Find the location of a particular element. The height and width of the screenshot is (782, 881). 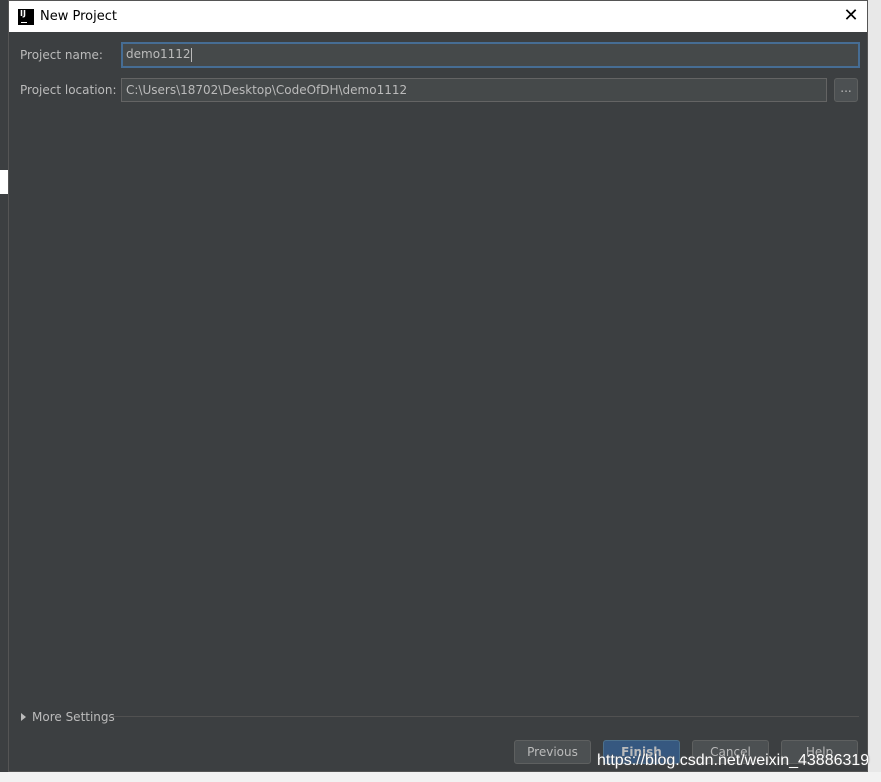

project-name-value: demo1112 is located at coordinates (158, 54).